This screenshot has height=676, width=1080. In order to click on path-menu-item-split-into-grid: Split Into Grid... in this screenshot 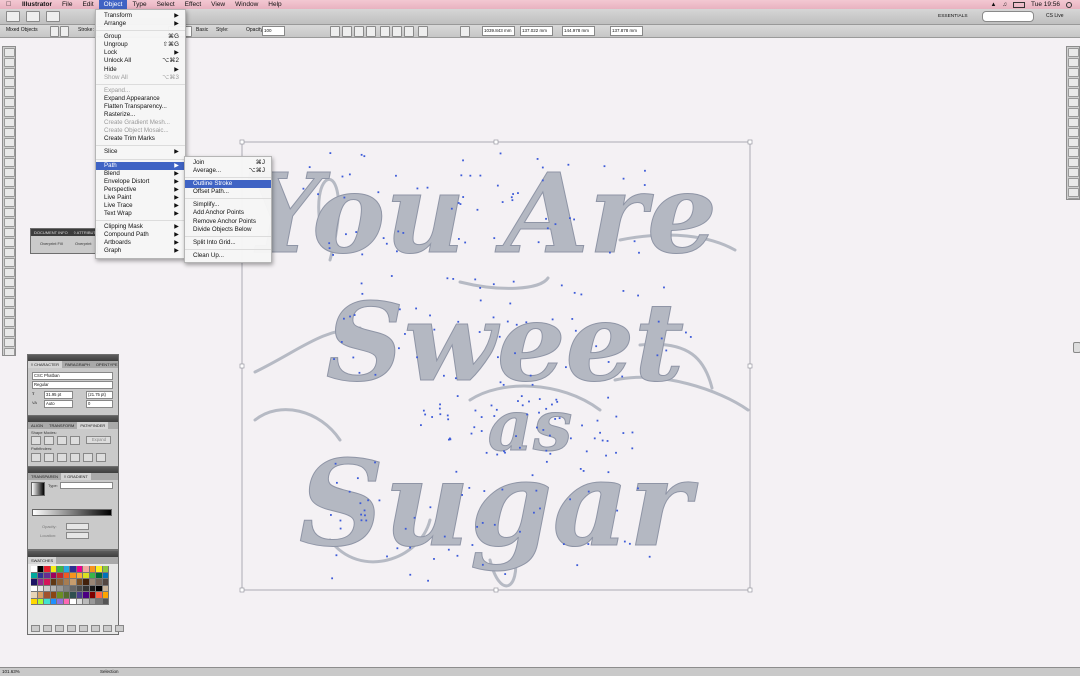, I will do `click(228, 243)`.